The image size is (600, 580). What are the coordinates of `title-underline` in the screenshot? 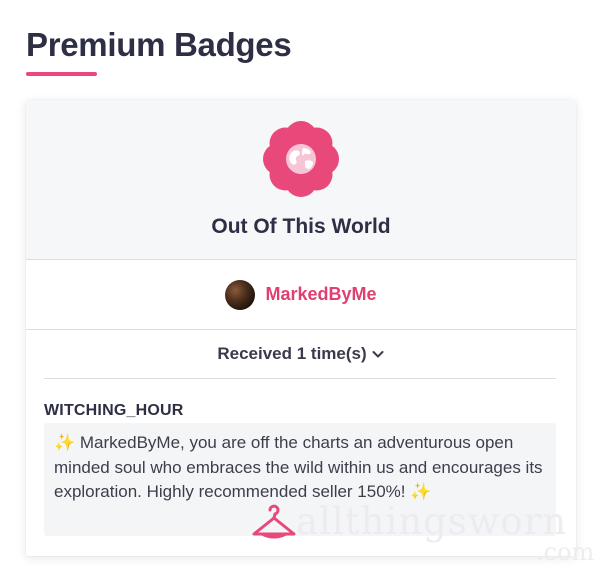 It's located at (61, 74).